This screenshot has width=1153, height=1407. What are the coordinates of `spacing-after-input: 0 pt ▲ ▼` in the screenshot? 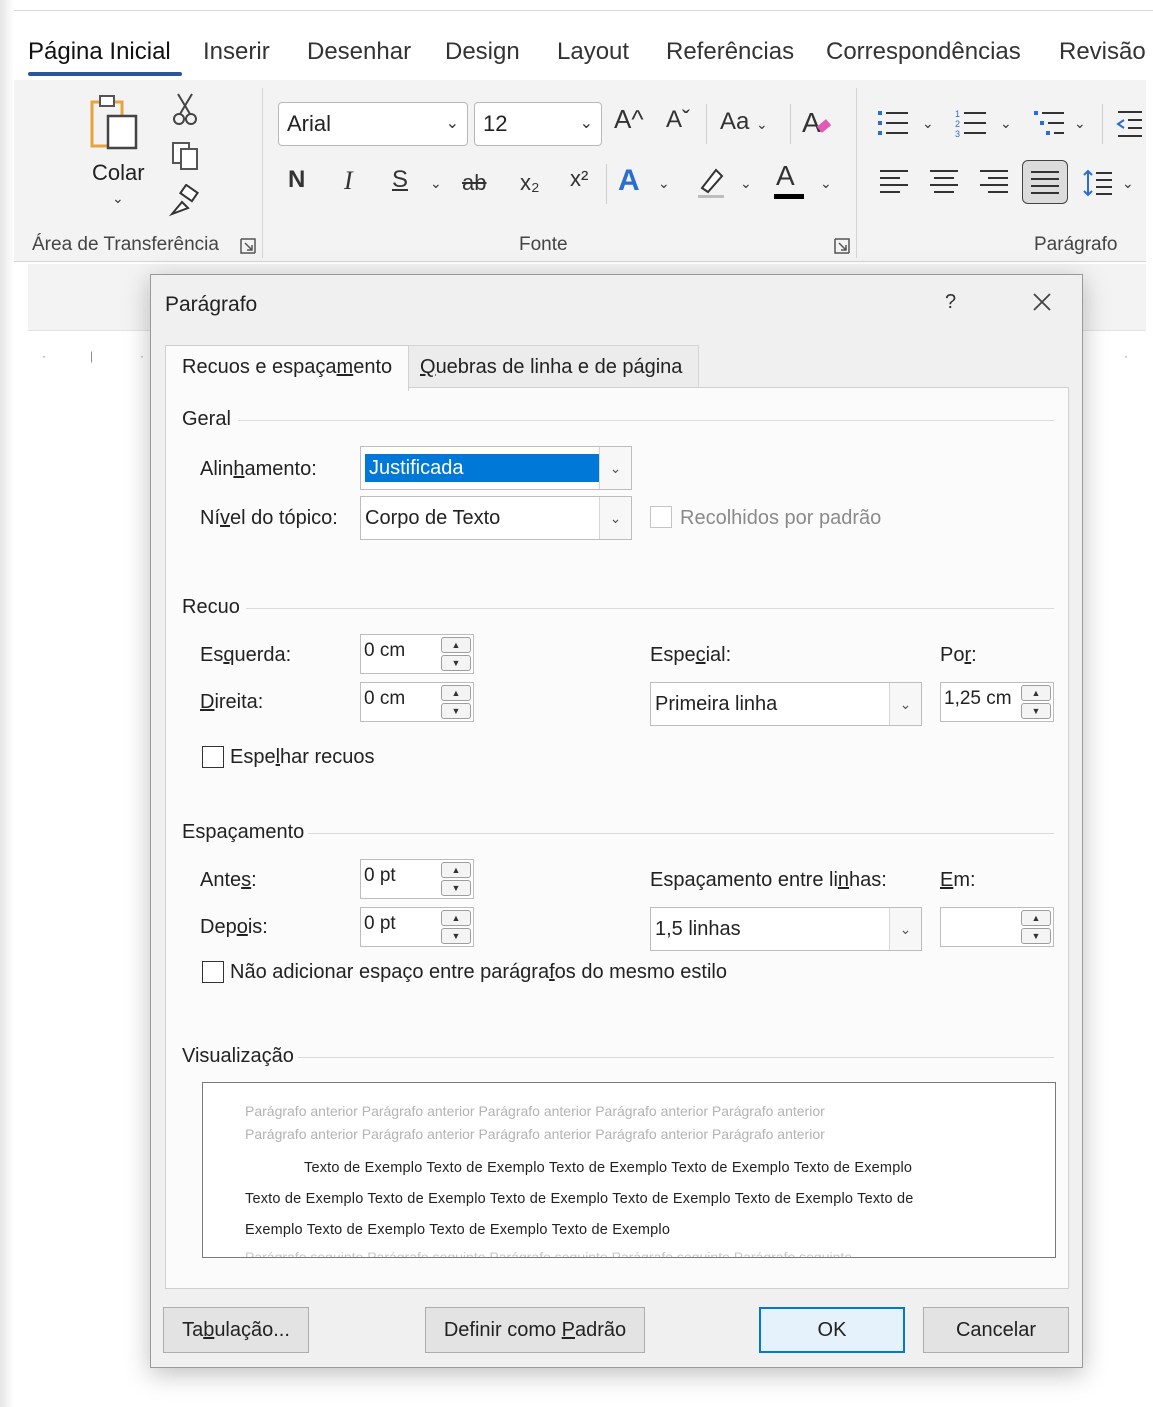 It's located at (417, 927).